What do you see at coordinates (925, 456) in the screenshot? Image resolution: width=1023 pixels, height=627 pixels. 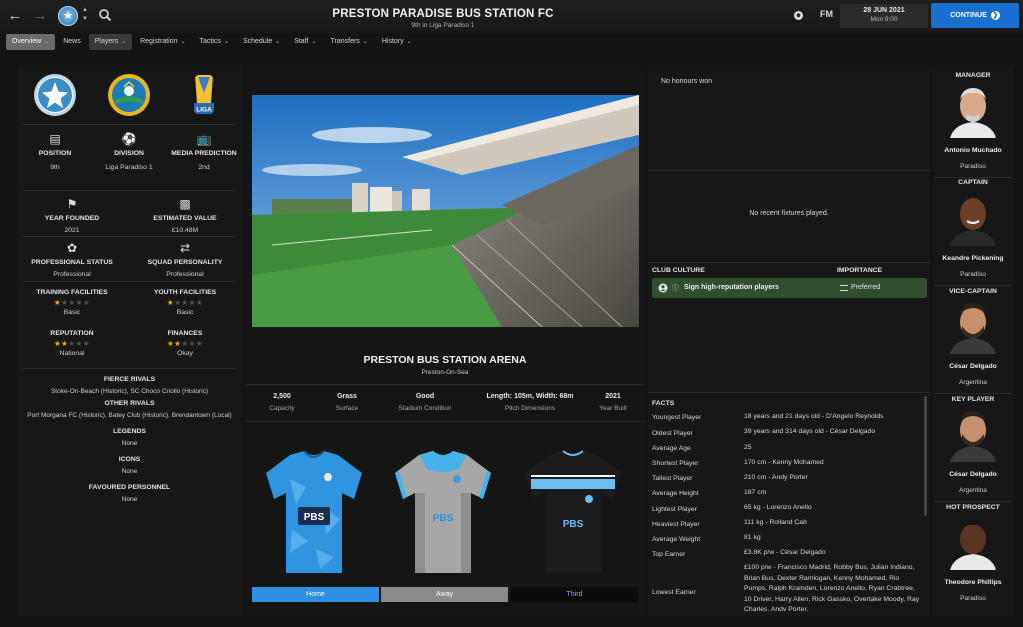 I see `facts-scrollbar` at bounding box center [925, 456].